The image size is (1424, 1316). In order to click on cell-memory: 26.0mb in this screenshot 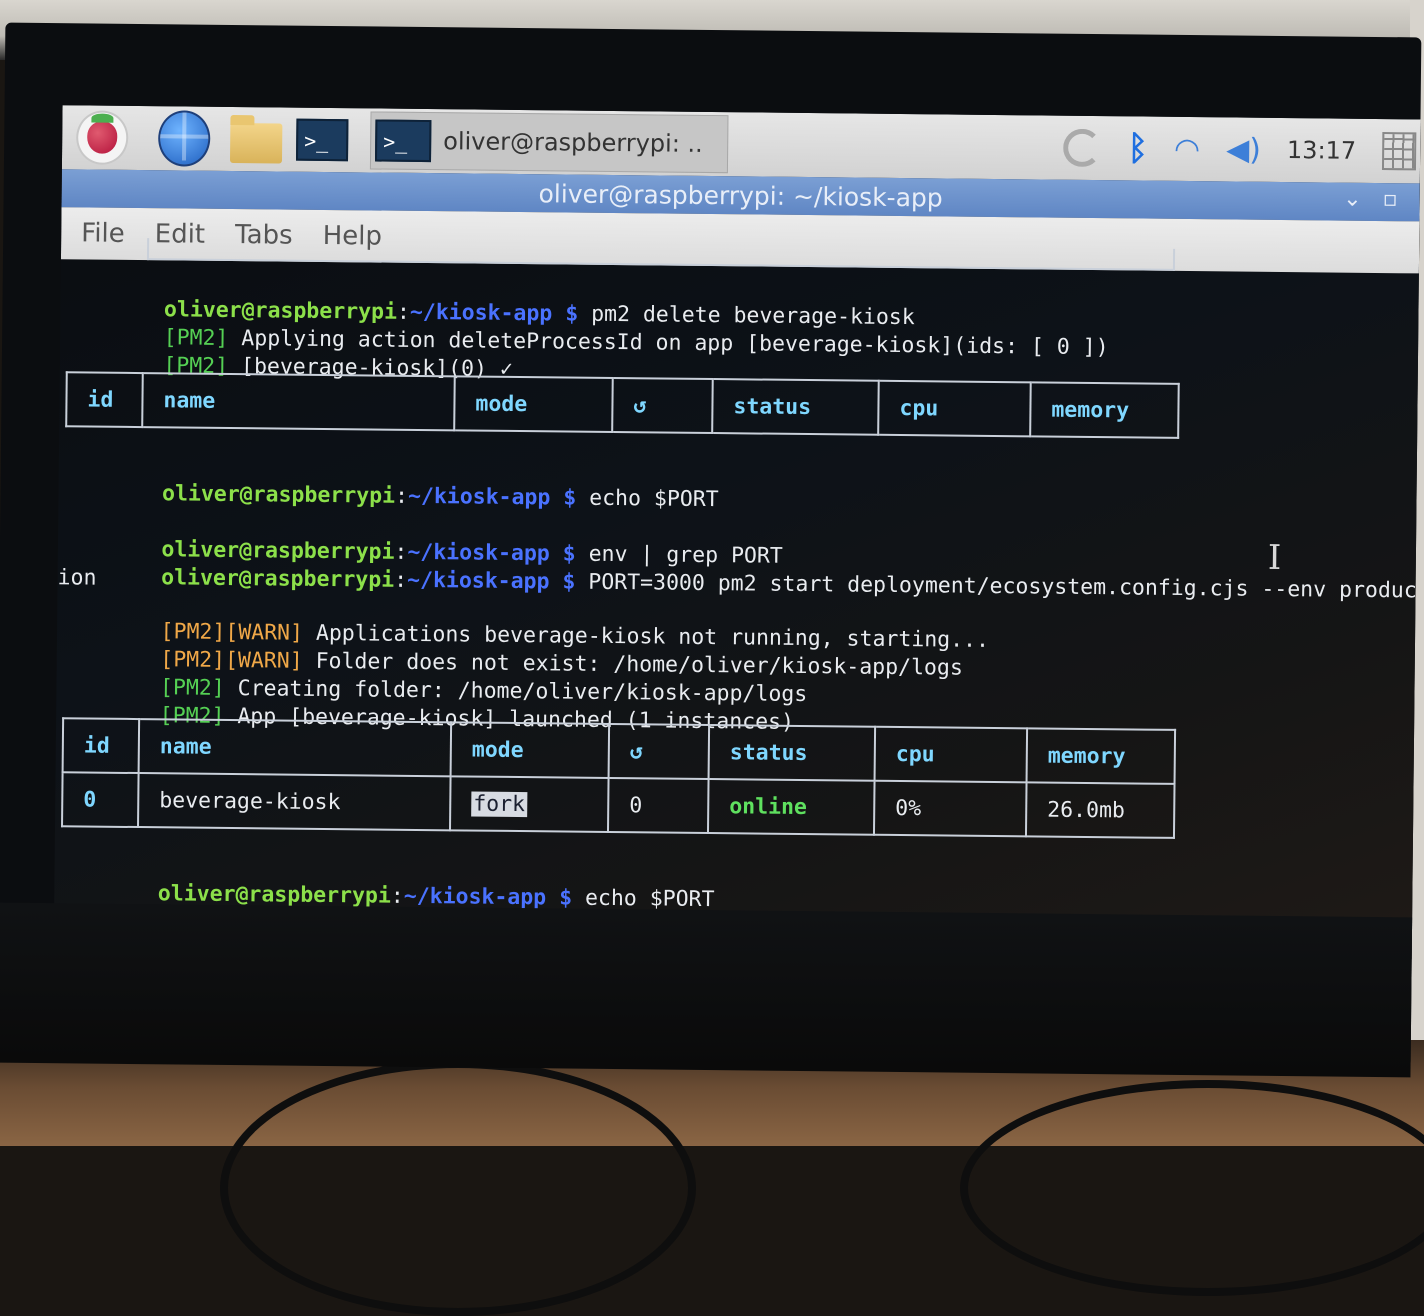, I will do `click(1100, 810)`.